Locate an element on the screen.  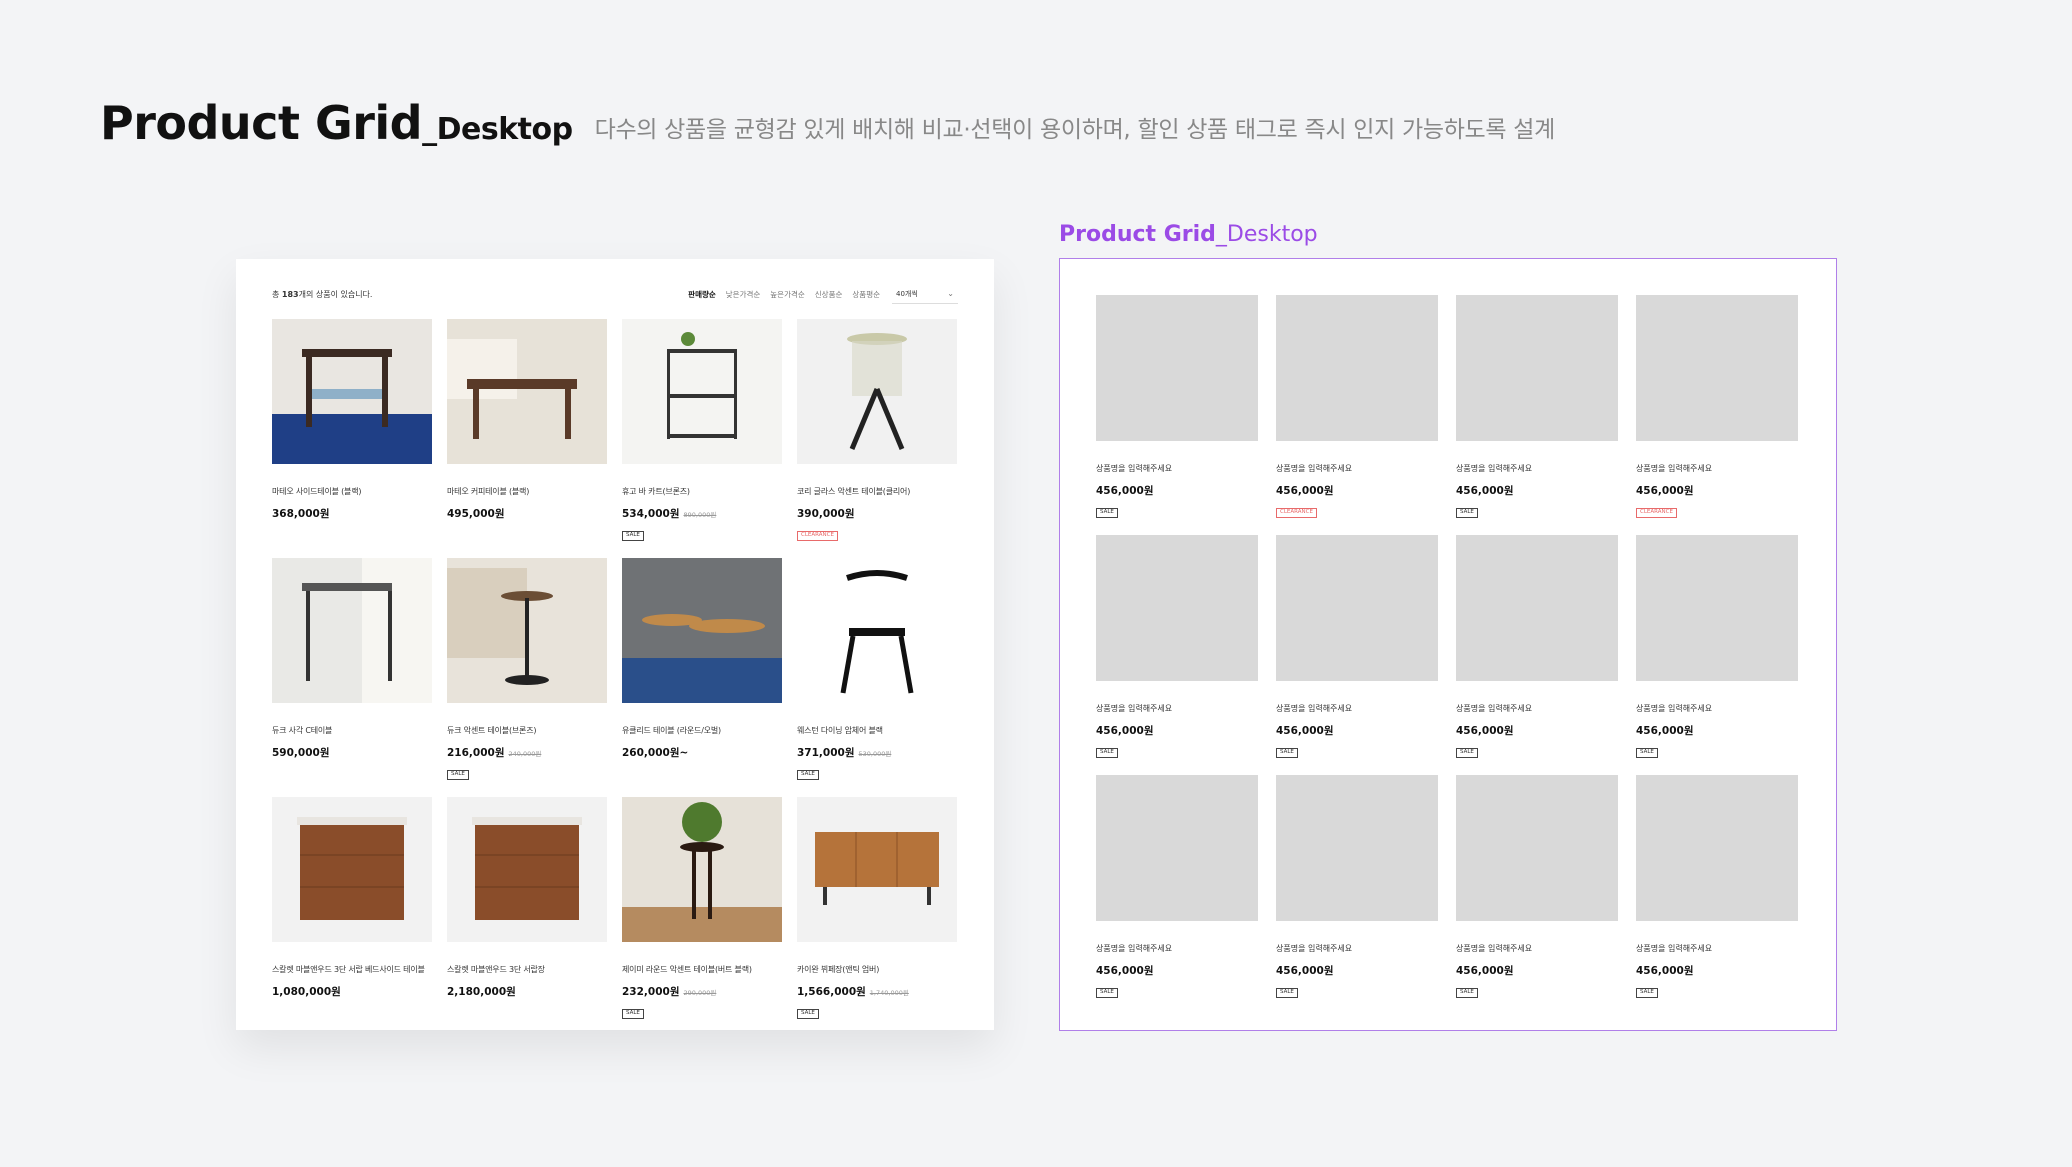
product-card: 스칼렛 마블앤우드 3단 서랍 베드사이드 테이블 1,080,000원 is located at coordinates (352, 916).